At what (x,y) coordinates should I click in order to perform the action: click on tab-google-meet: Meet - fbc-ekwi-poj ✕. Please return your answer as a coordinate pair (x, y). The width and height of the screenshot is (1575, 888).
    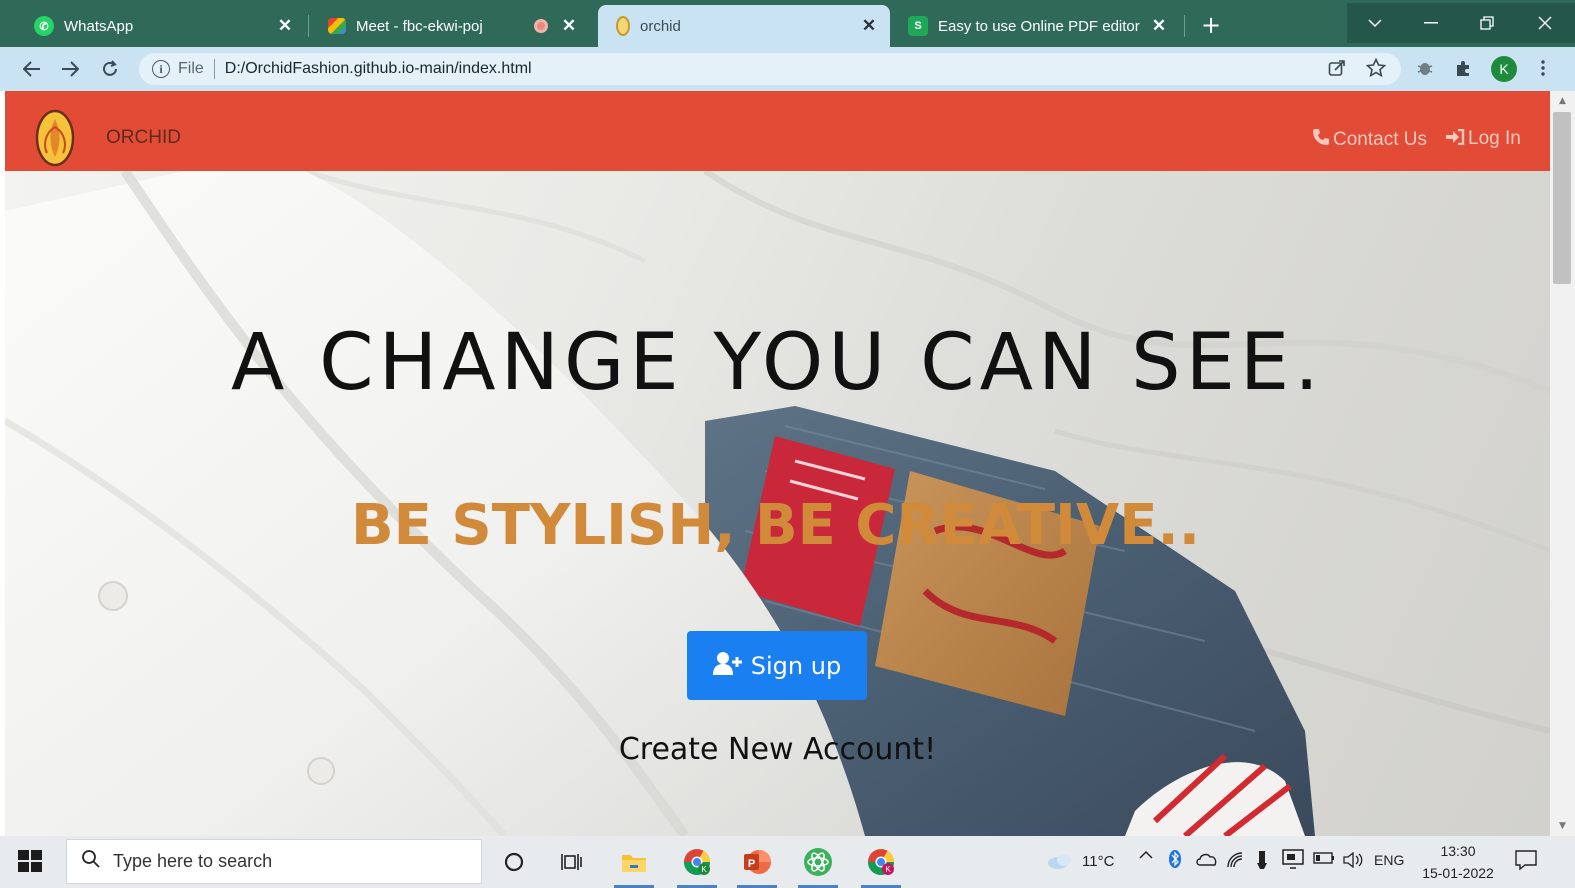
    Looking at the image, I should click on (450, 26).